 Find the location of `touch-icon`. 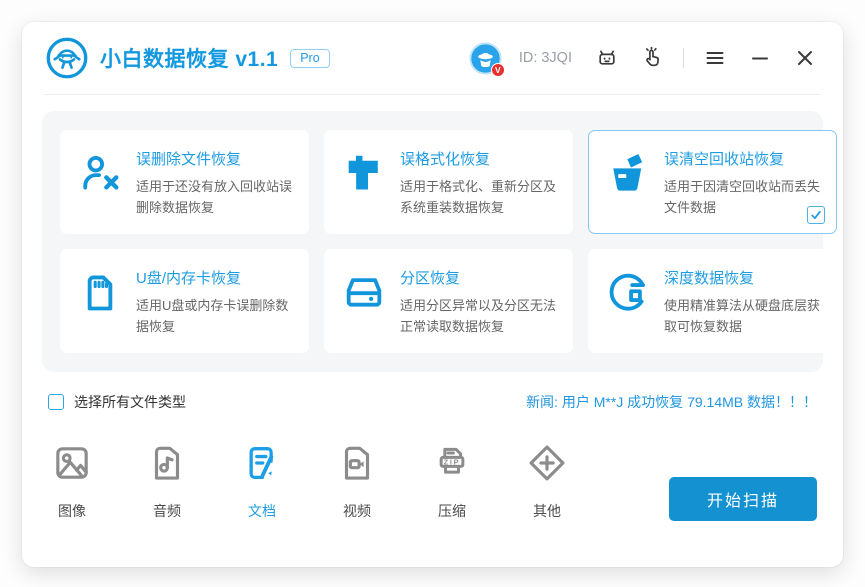

touch-icon is located at coordinates (652, 56).